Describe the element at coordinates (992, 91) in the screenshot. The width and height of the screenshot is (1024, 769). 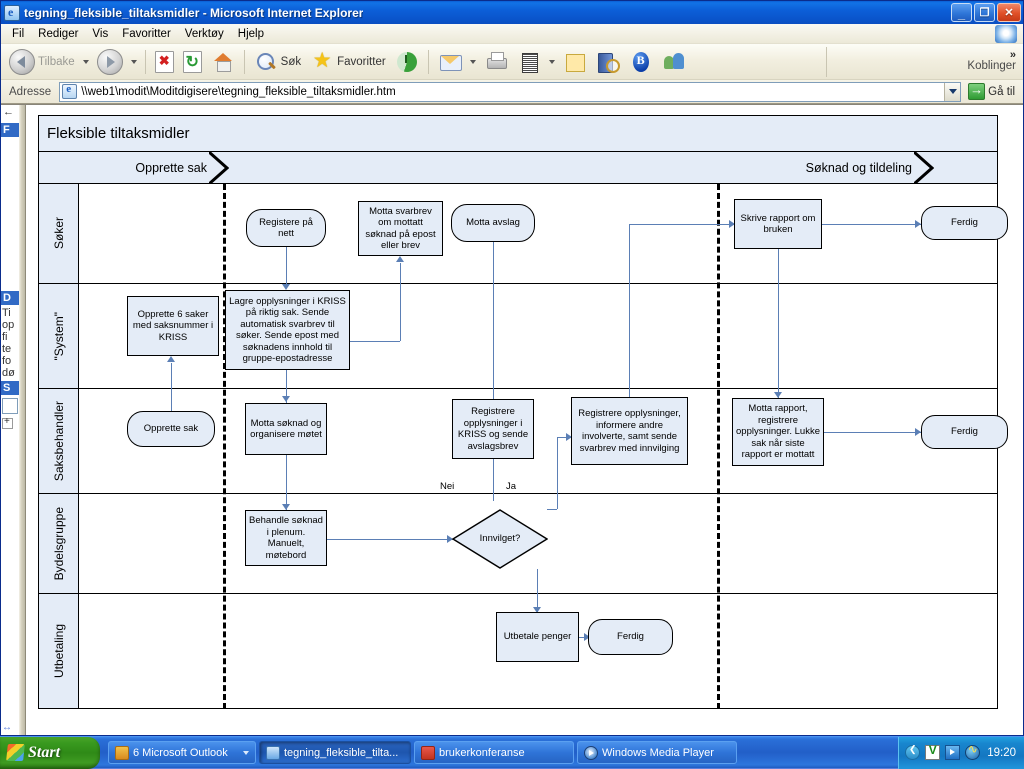
I see `go-button: Gå til` at that location.